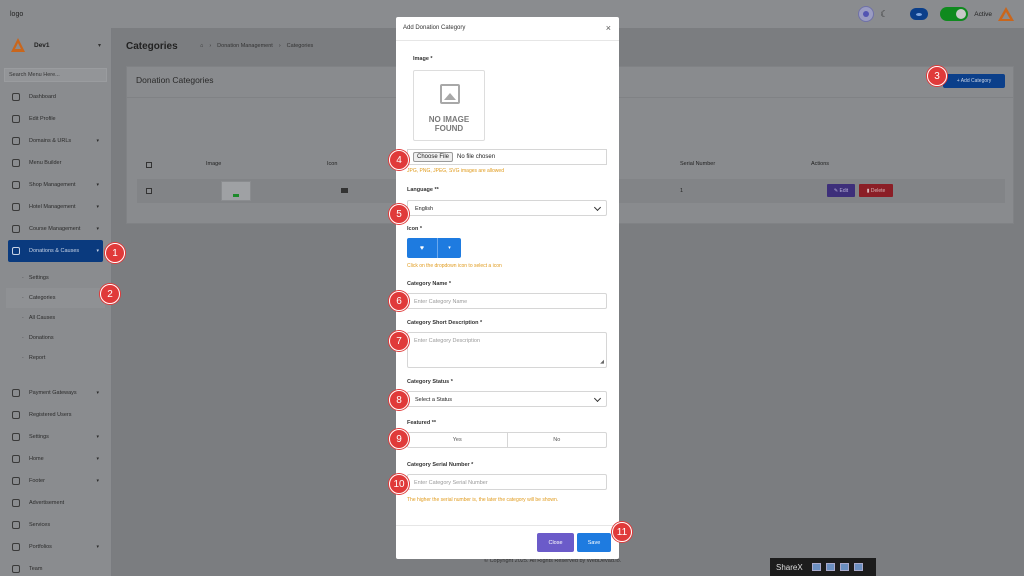  Describe the element at coordinates (876, 190) in the screenshot. I see `delete-button: ▮ Delete` at that location.